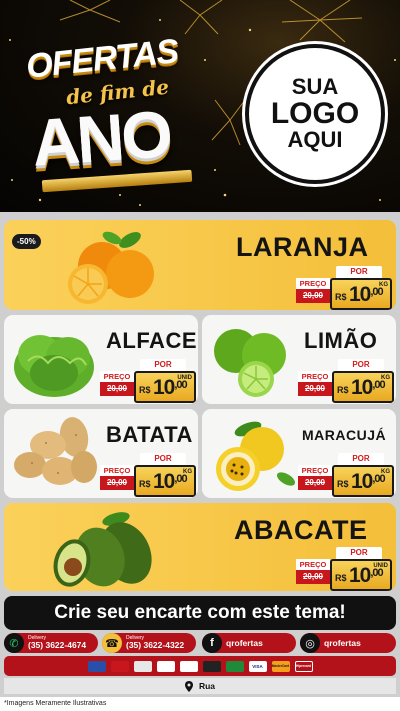 Image resolution: width=400 pixels, height=711 pixels. I want to click on contact-facebook: f qrofertas, so click(249, 643).